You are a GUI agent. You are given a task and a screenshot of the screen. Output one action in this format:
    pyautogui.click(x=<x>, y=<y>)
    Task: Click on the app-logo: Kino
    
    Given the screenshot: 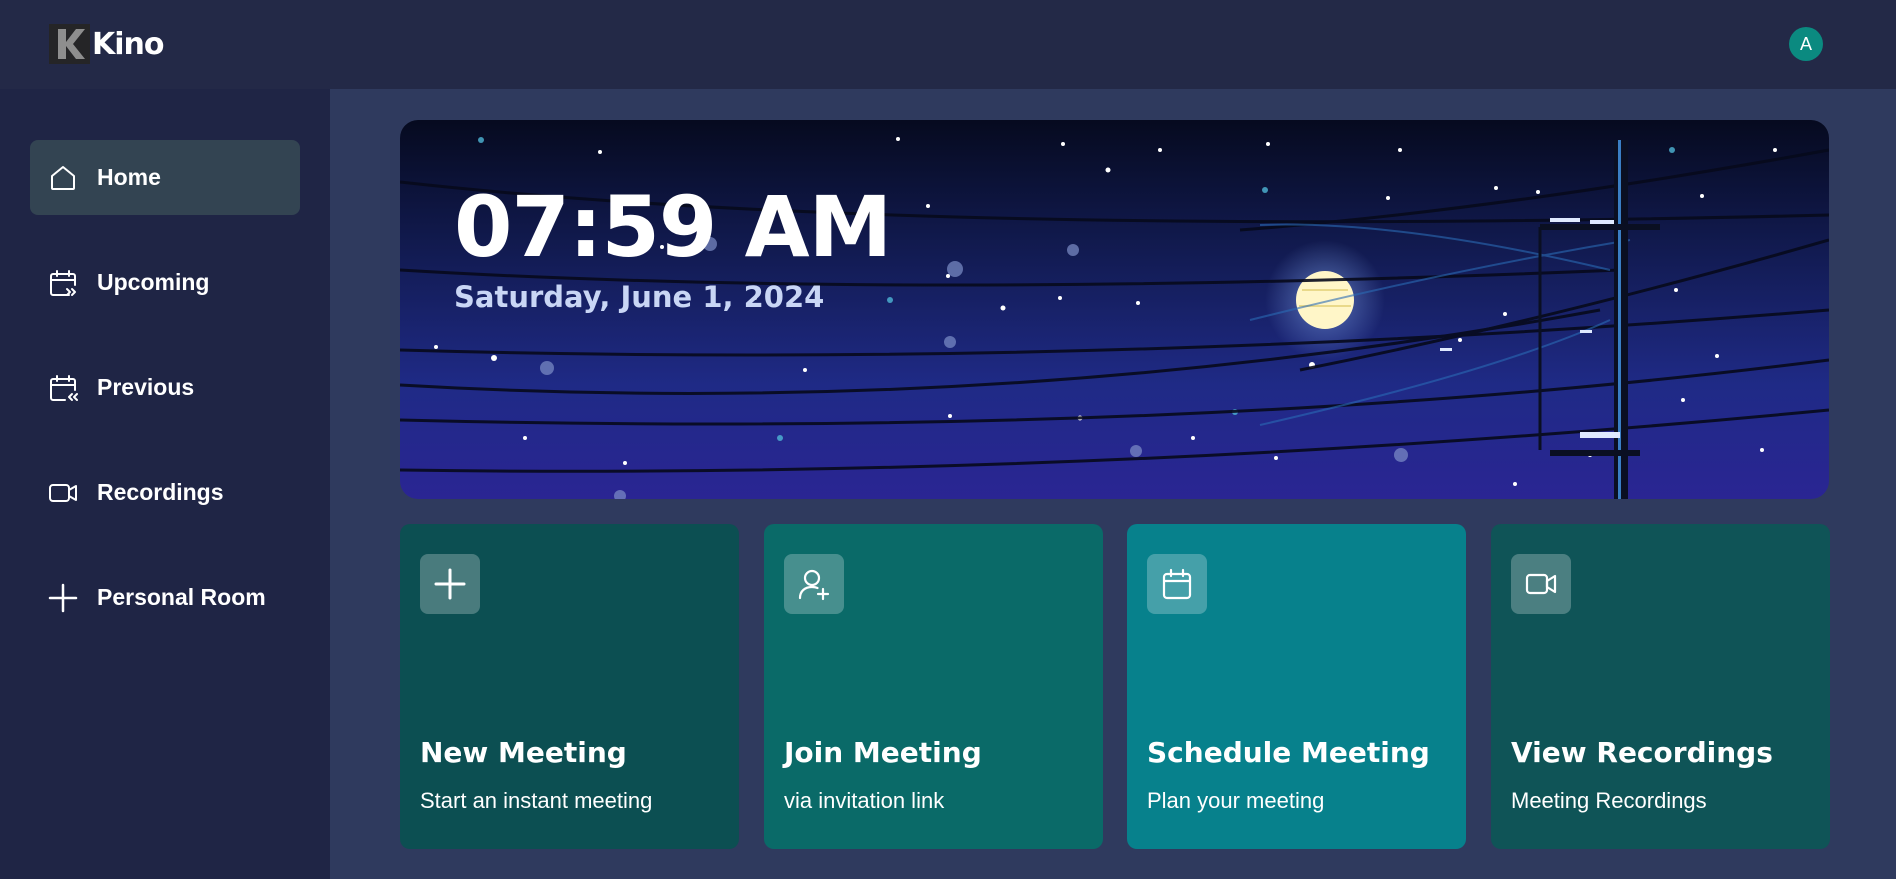 What is the action you would take?
    pyautogui.click(x=106, y=44)
    